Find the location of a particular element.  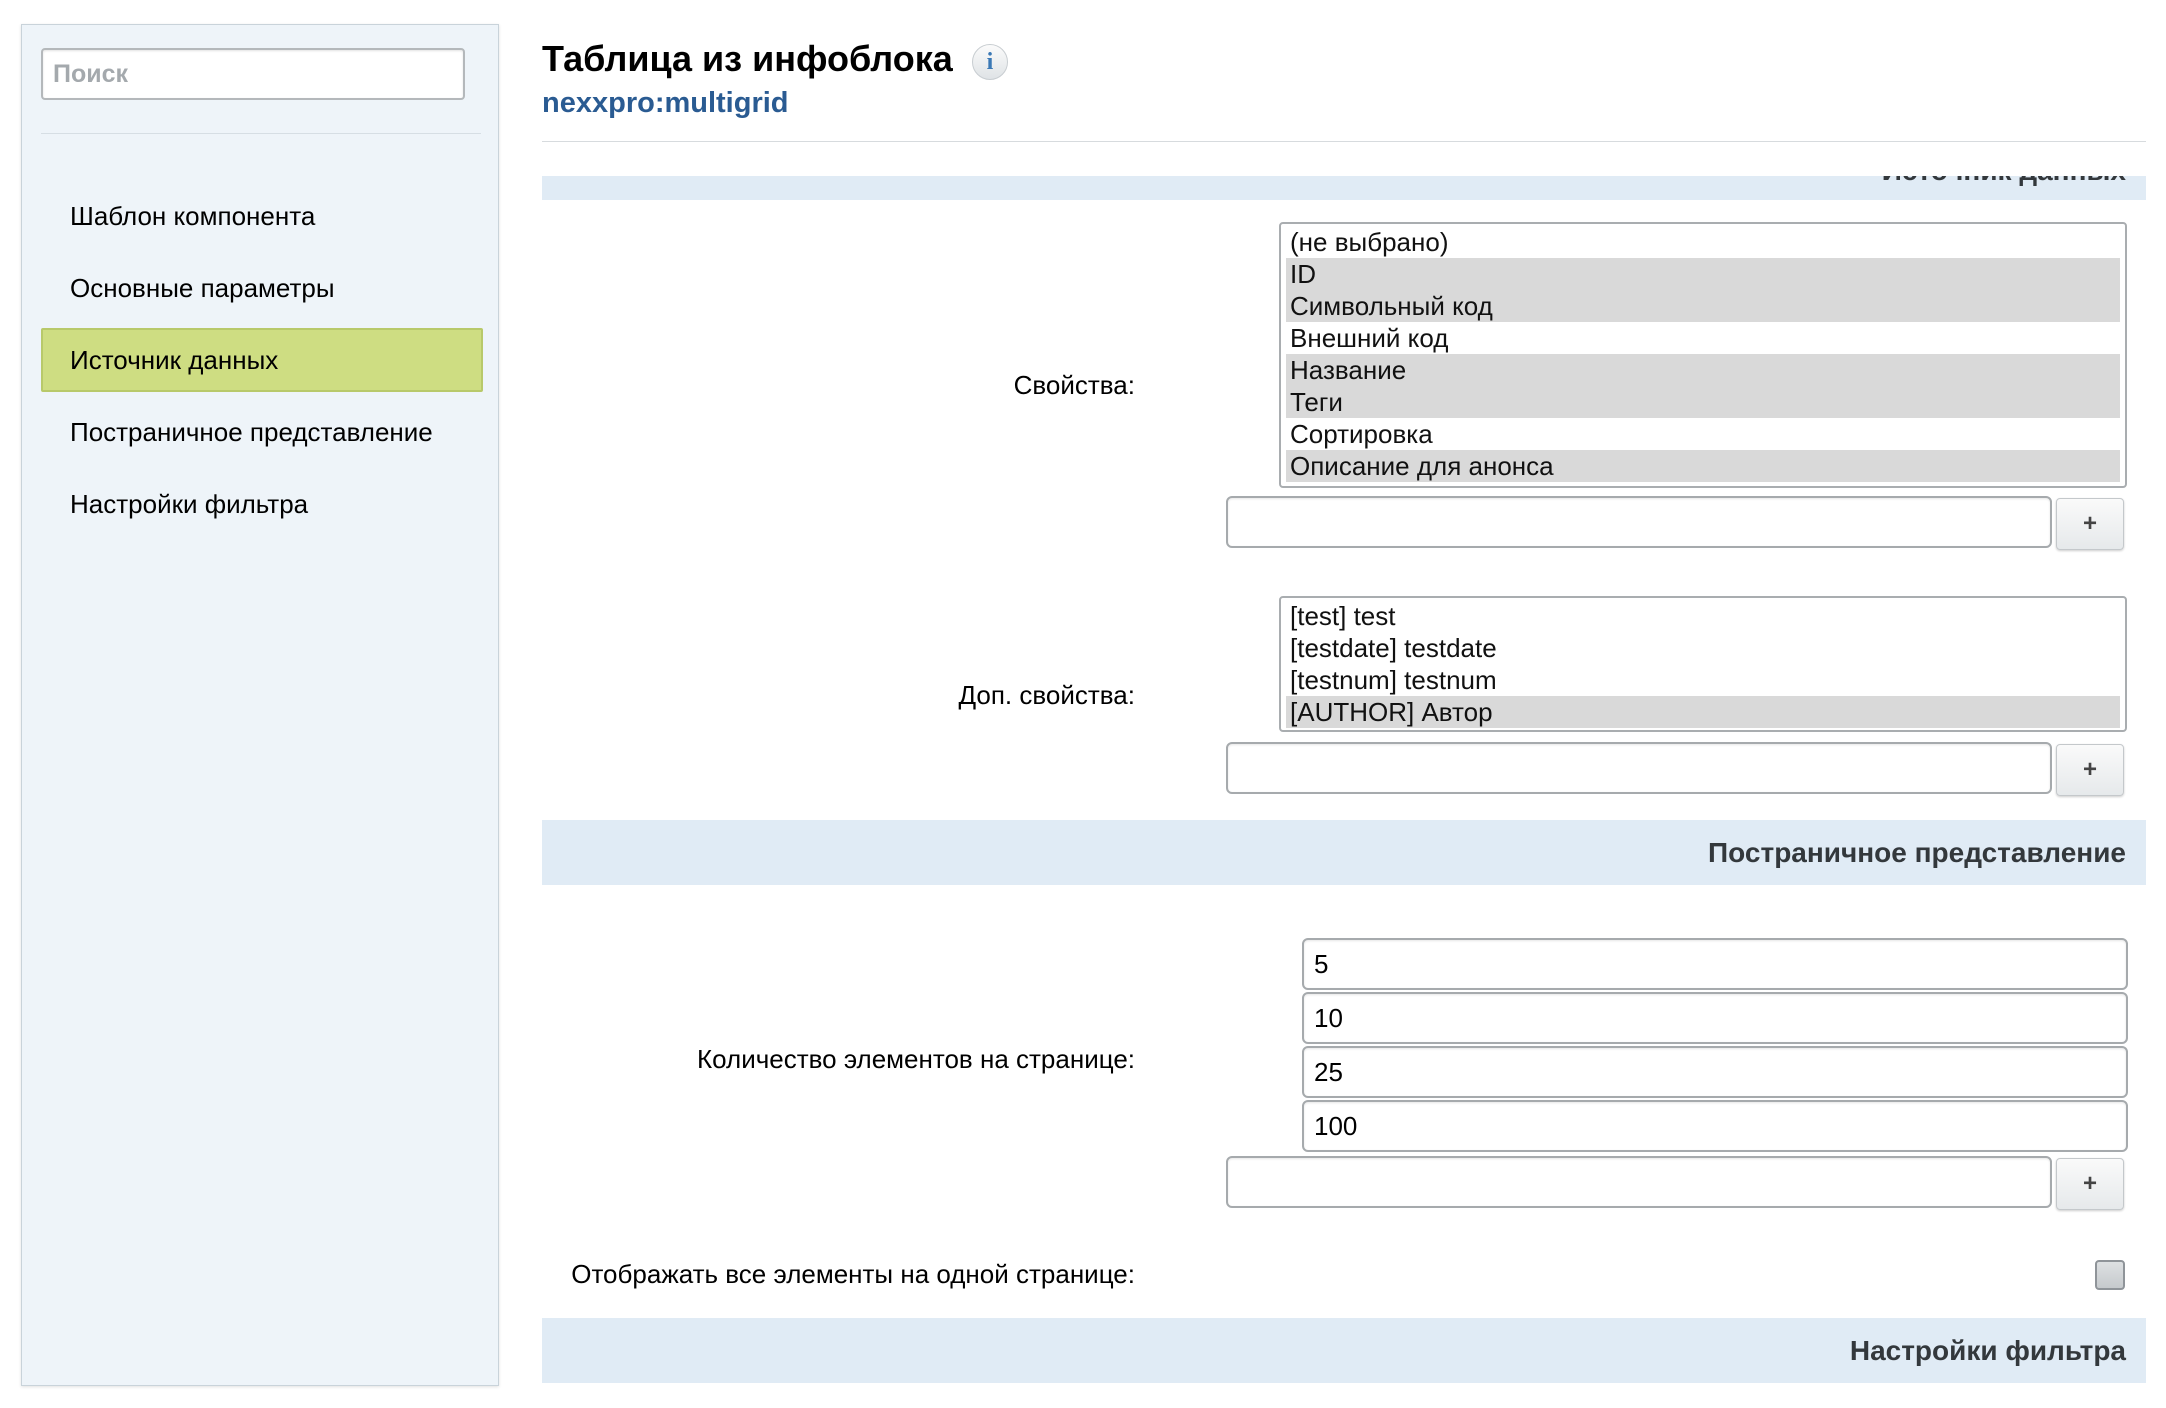

search-input is located at coordinates (253, 74).